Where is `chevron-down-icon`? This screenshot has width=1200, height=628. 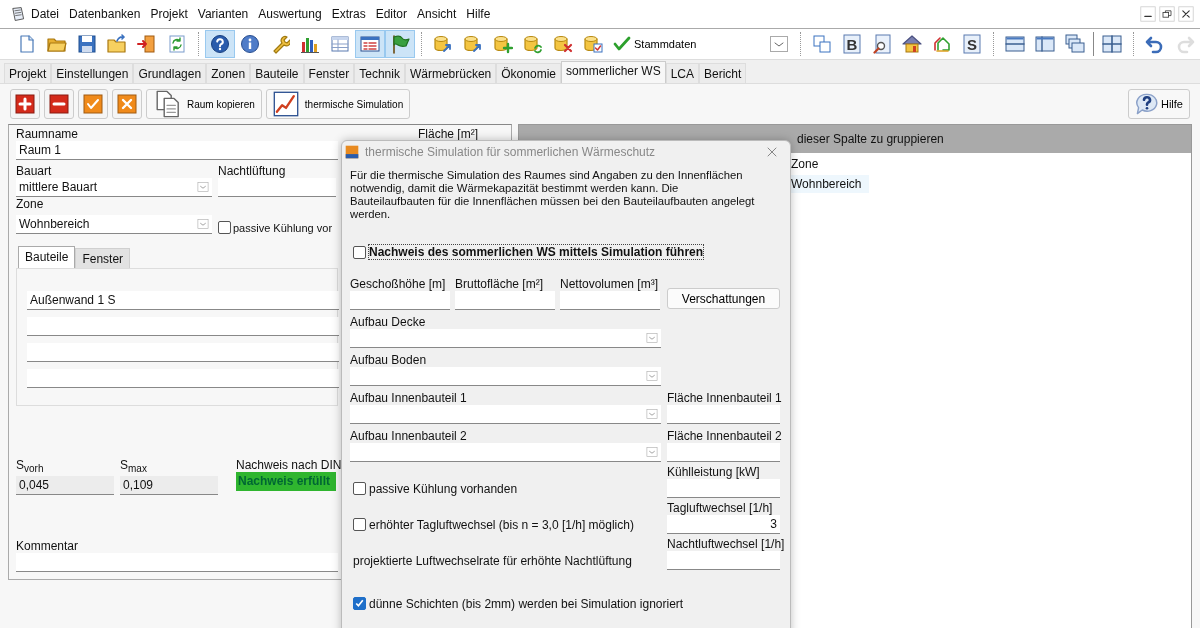
chevron-down-icon is located at coordinates (203, 187).